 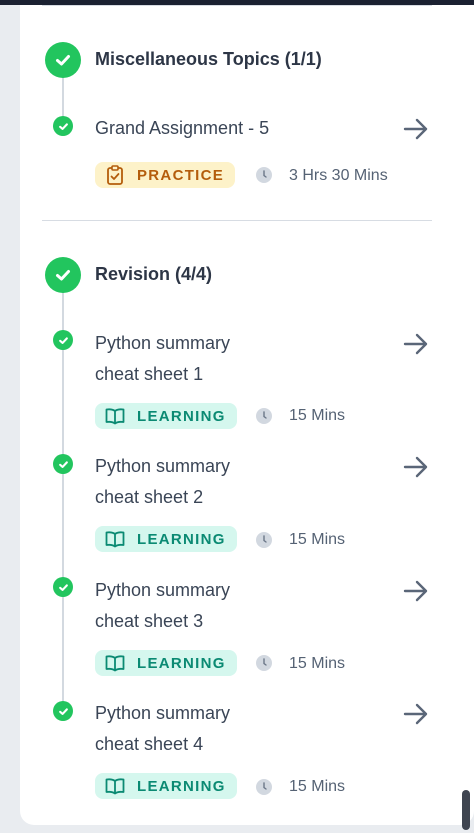 What do you see at coordinates (185, 729) in the screenshot?
I see `item-title: Python summary cheat sheet 4` at bounding box center [185, 729].